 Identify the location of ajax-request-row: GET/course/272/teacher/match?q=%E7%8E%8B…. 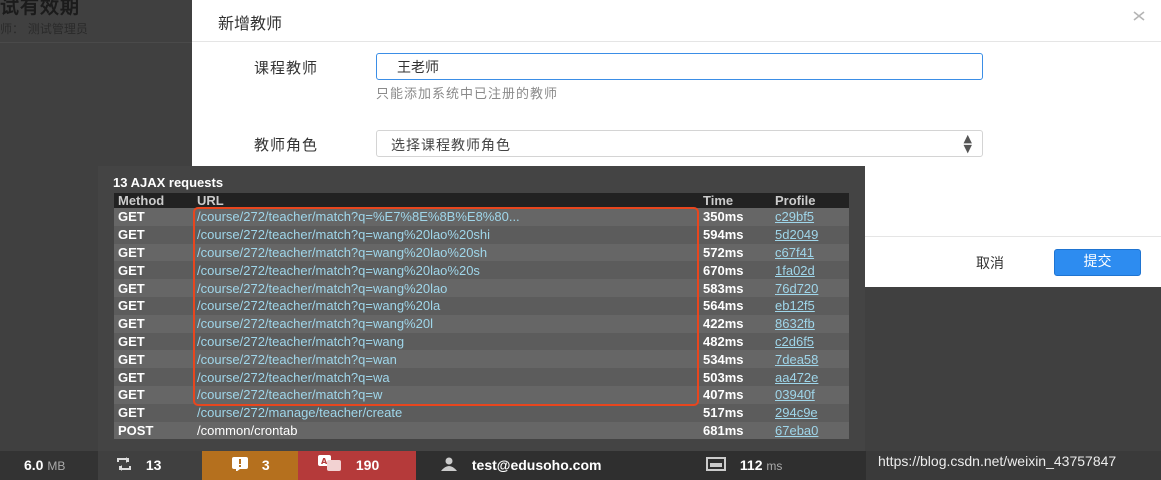
(481, 217).